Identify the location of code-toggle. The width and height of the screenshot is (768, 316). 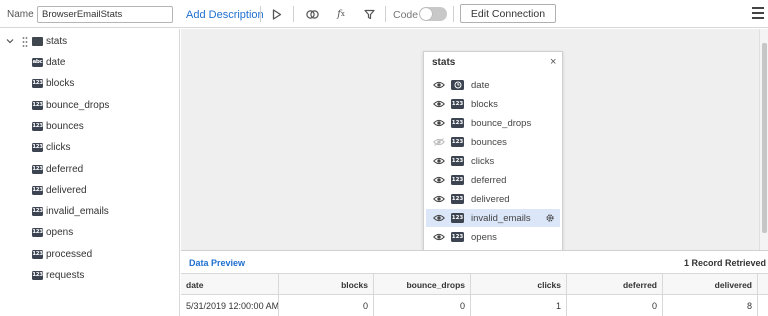
(433, 14).